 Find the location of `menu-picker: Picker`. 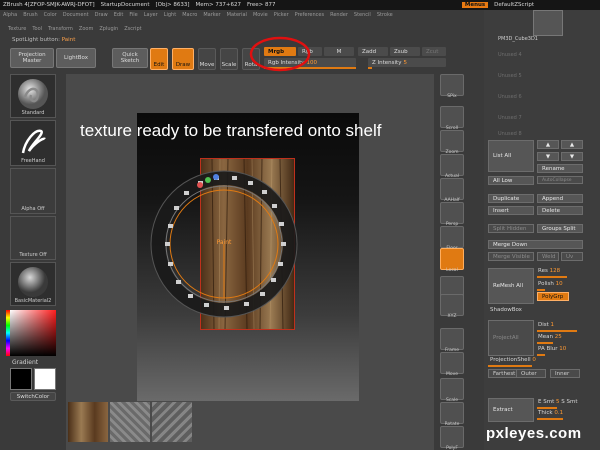

menu-picker: Picker is located at coordinates (281, 16).